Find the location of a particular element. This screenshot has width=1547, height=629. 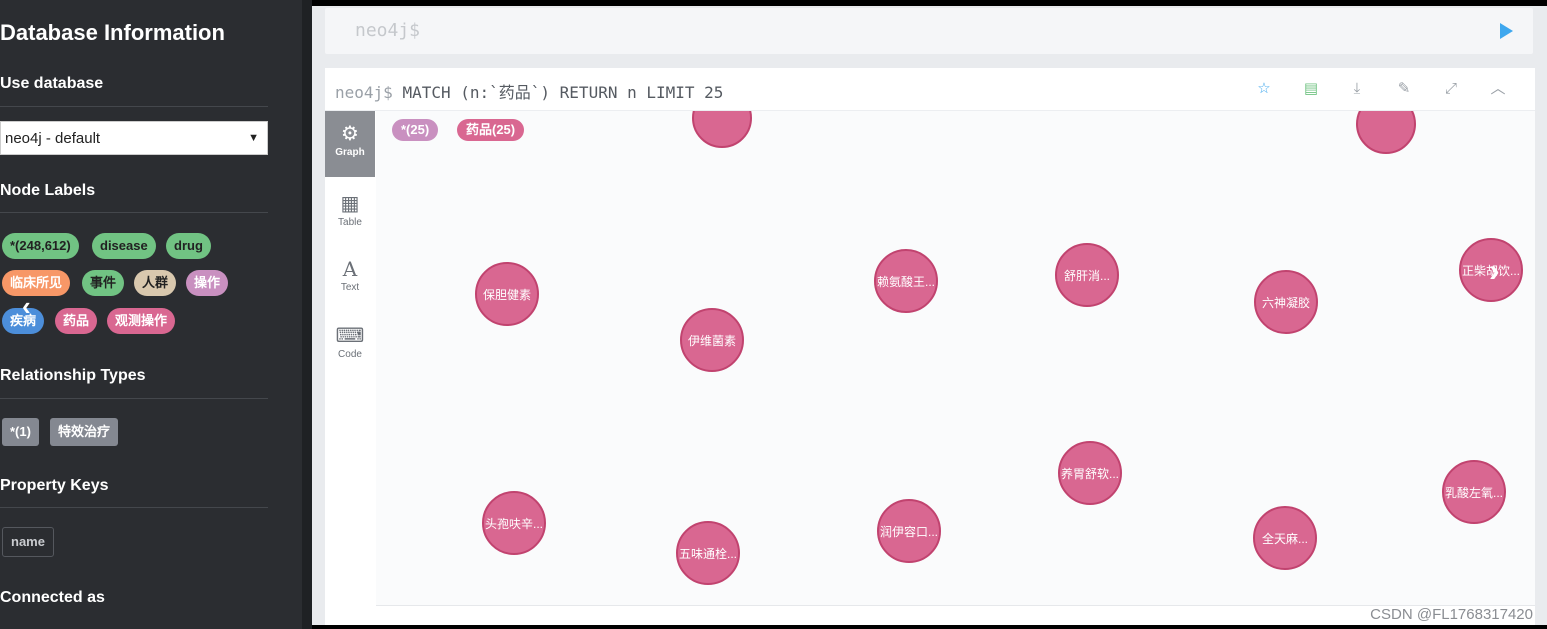

connected-as-heading: Connected as is located at coordinates (52, 597).